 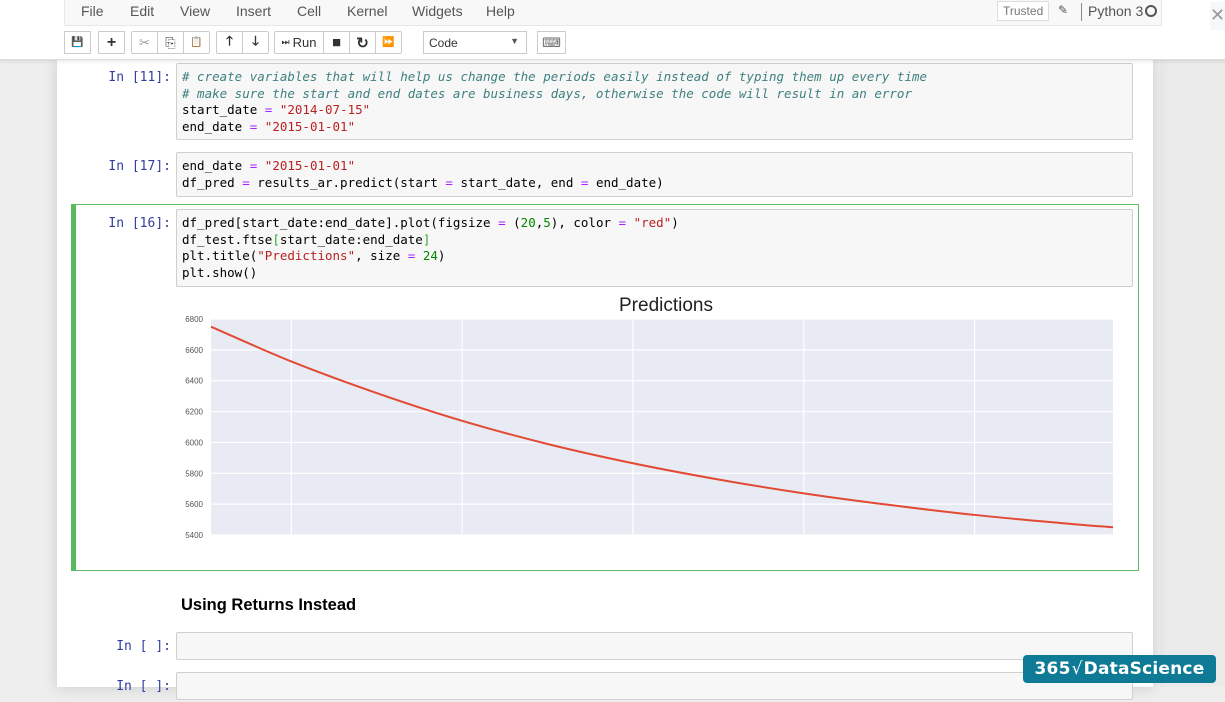 I want to click on y-tick-label: 6600, so click(x=194, y=350).